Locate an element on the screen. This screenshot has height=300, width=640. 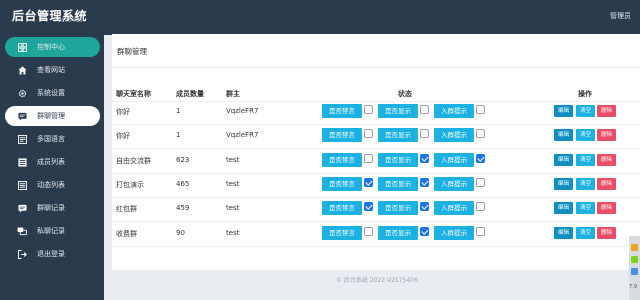
sidebar-item-feed: 动态列表 is located at coordinates (52, 185).